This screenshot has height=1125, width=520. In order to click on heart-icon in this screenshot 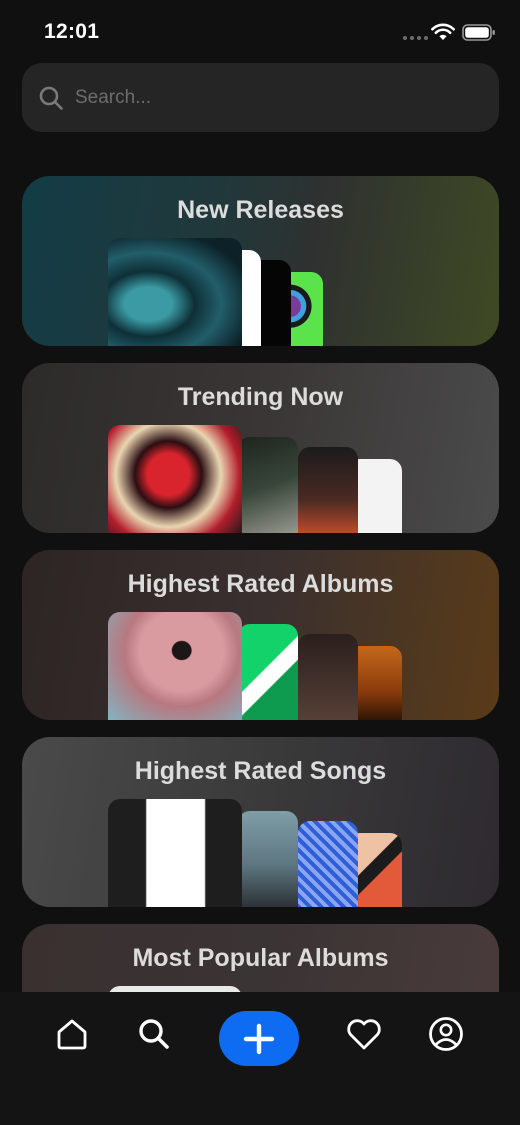, I will do `click(364, 1034)`.